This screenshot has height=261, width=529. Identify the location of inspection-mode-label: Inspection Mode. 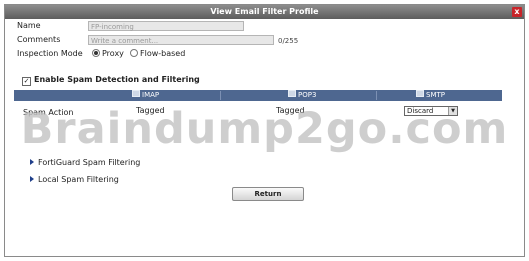
(50, 53).